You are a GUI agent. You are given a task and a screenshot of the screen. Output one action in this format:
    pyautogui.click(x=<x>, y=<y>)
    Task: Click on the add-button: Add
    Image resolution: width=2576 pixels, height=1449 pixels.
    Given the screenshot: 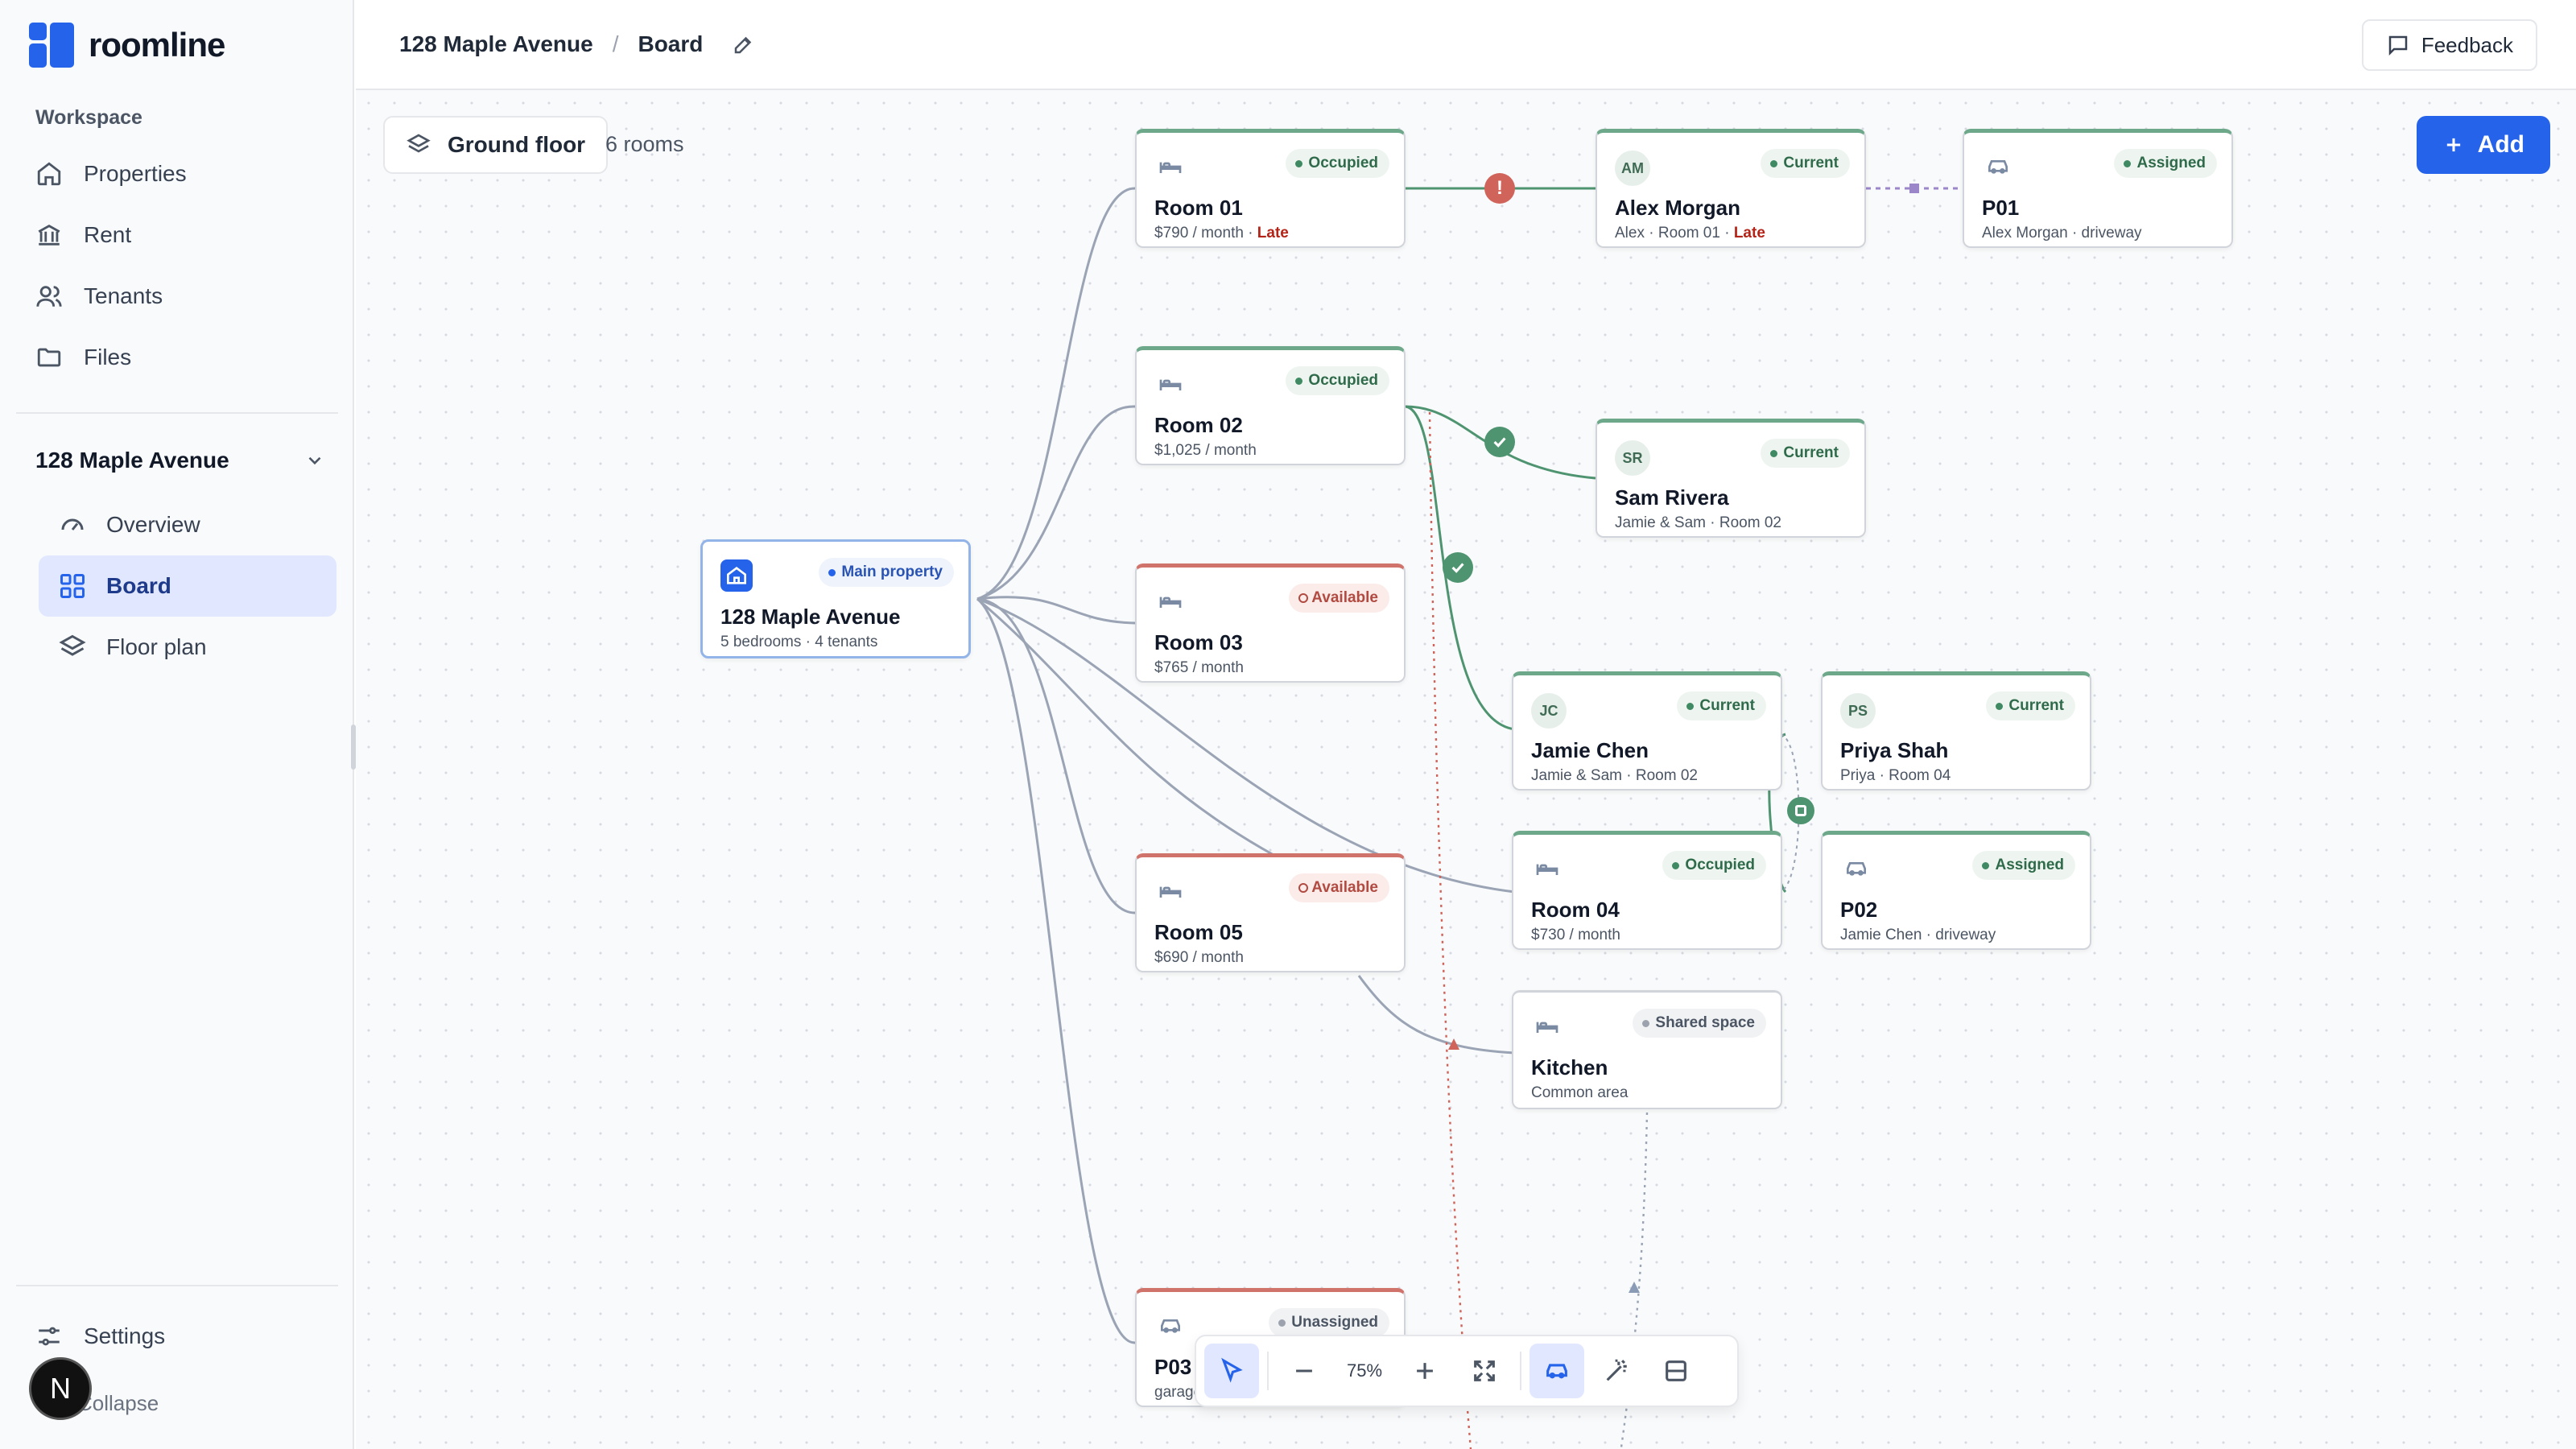 What is the action you would take?
    pyautogui.click(x=2483, y=145)
    